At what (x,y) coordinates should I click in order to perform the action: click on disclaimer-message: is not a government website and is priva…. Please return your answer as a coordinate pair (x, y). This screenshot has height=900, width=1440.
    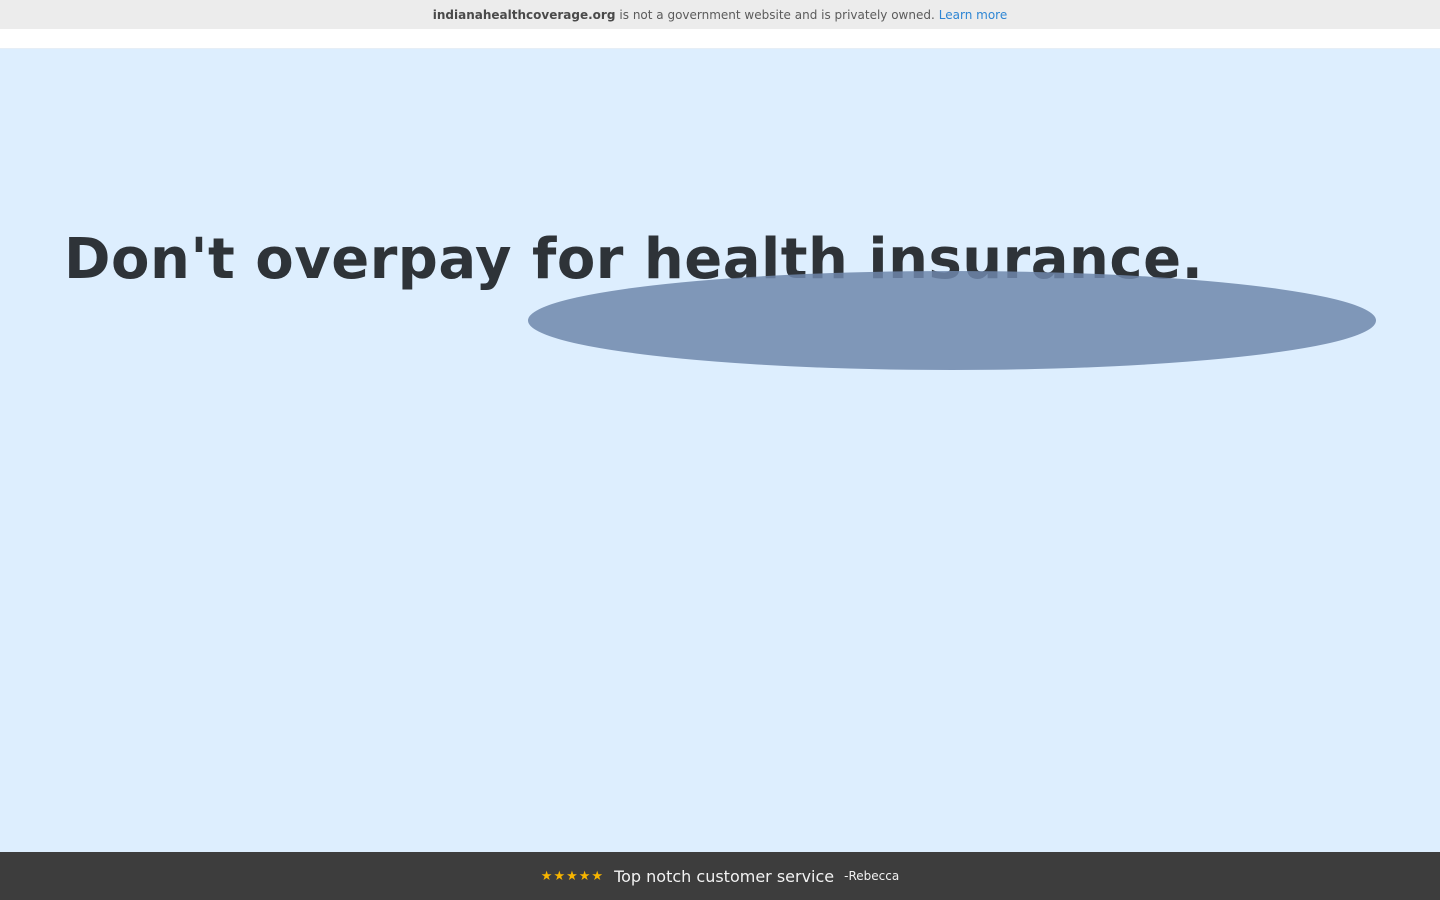
    Looking at the image, I should click on (777, 14).